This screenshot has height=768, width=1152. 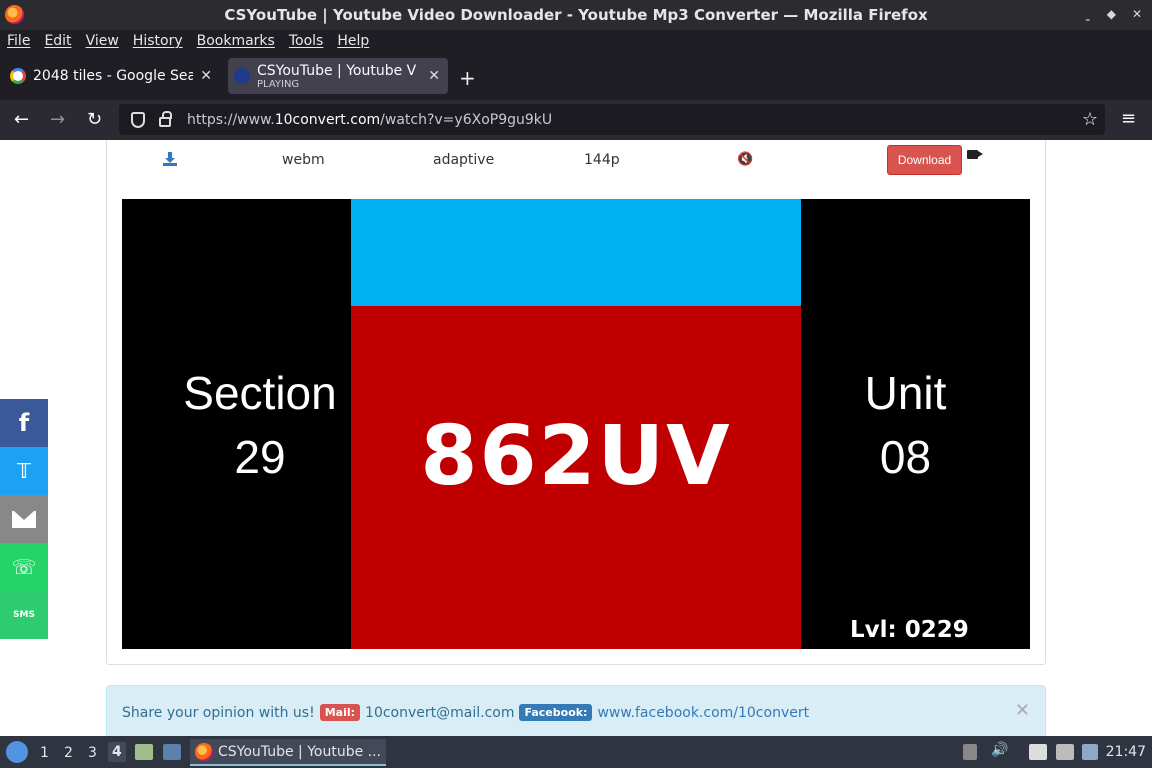 I want to click on taskbar: 1 2 3 4 CSYouTube | Youtube ... 🔊 21:47, so click(x=576, y=752).